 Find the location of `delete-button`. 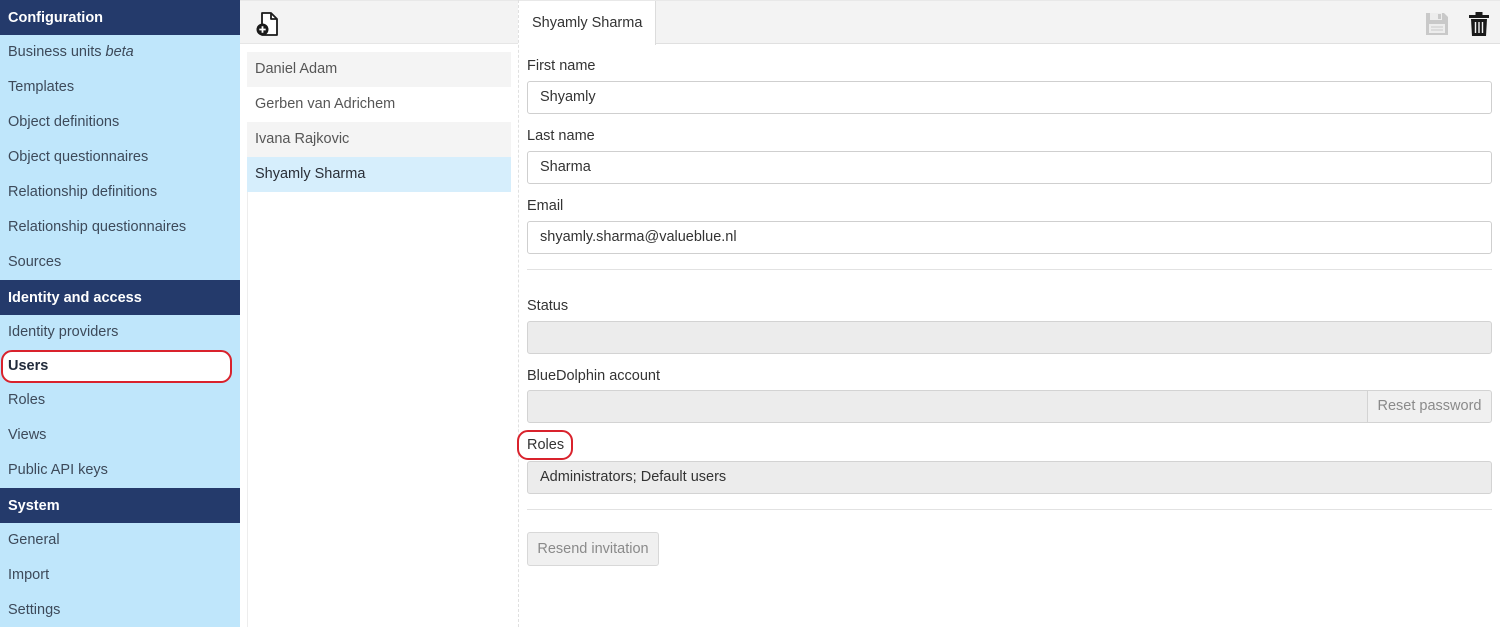

delete-button is located at coordinates (1479, 24).